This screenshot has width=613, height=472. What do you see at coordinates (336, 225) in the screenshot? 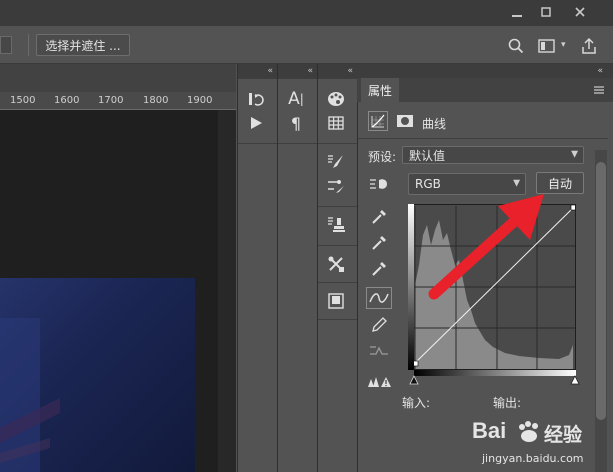
I see `clone-source-icon` at bounding box center [336, 225].